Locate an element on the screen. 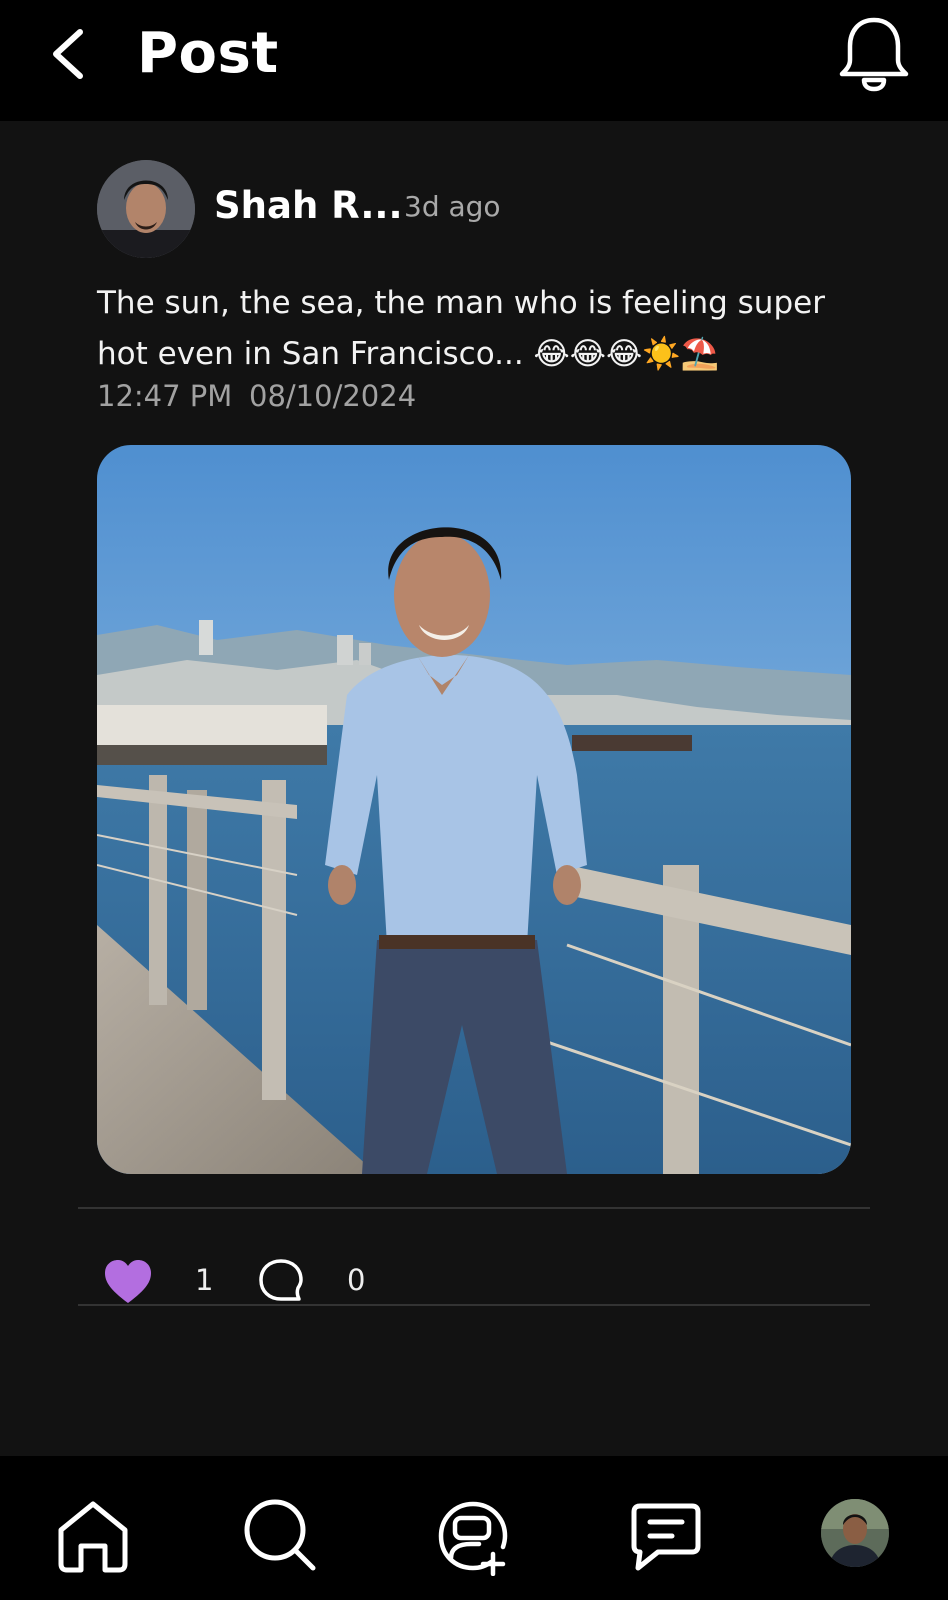 This screenshot has height=1600, width=948. nav-profile-avatar is located at coordinates (855, 1533).